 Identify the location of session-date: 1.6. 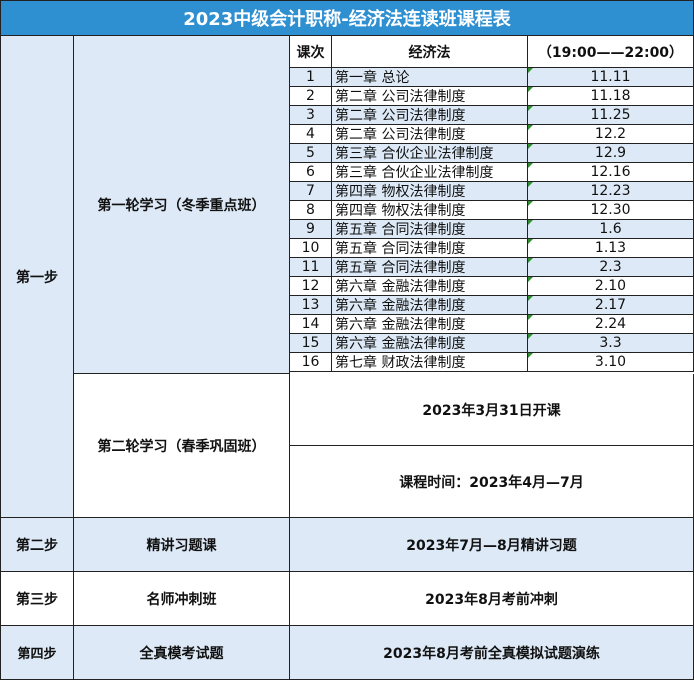
(611, 229).